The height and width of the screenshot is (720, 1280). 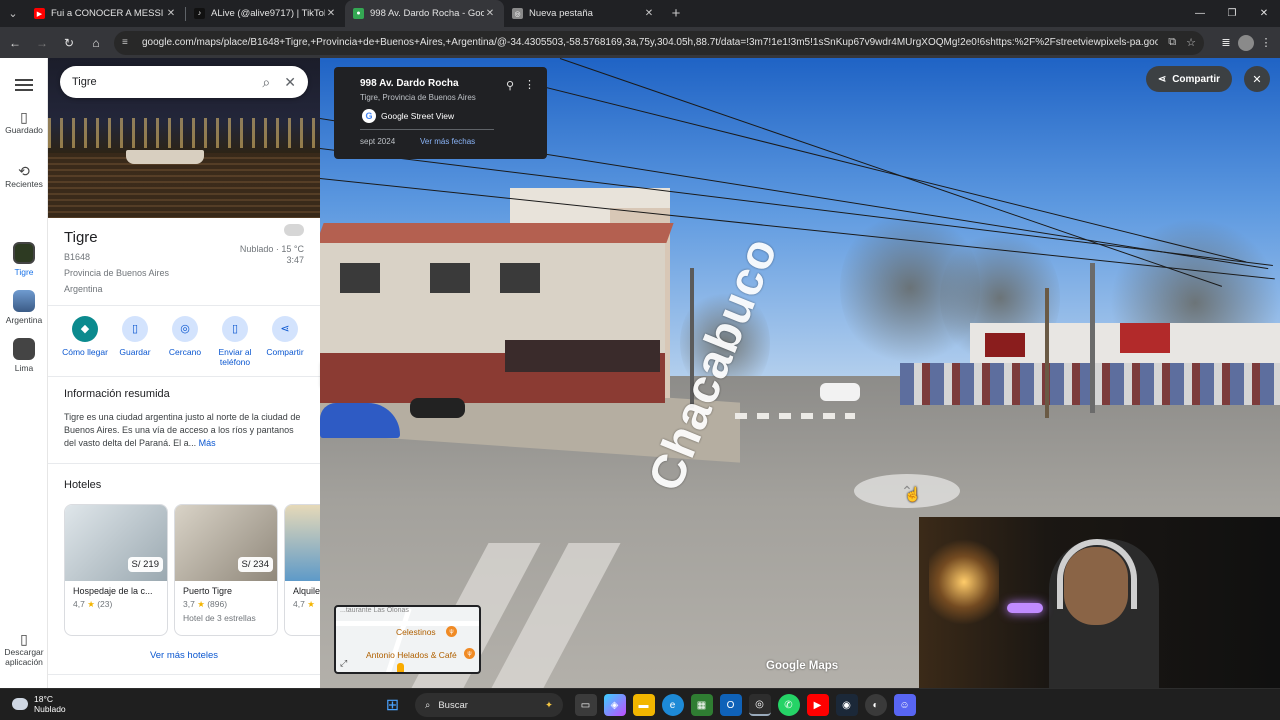 I want to click on webcam-overlay, so click(x=1099, y=603).